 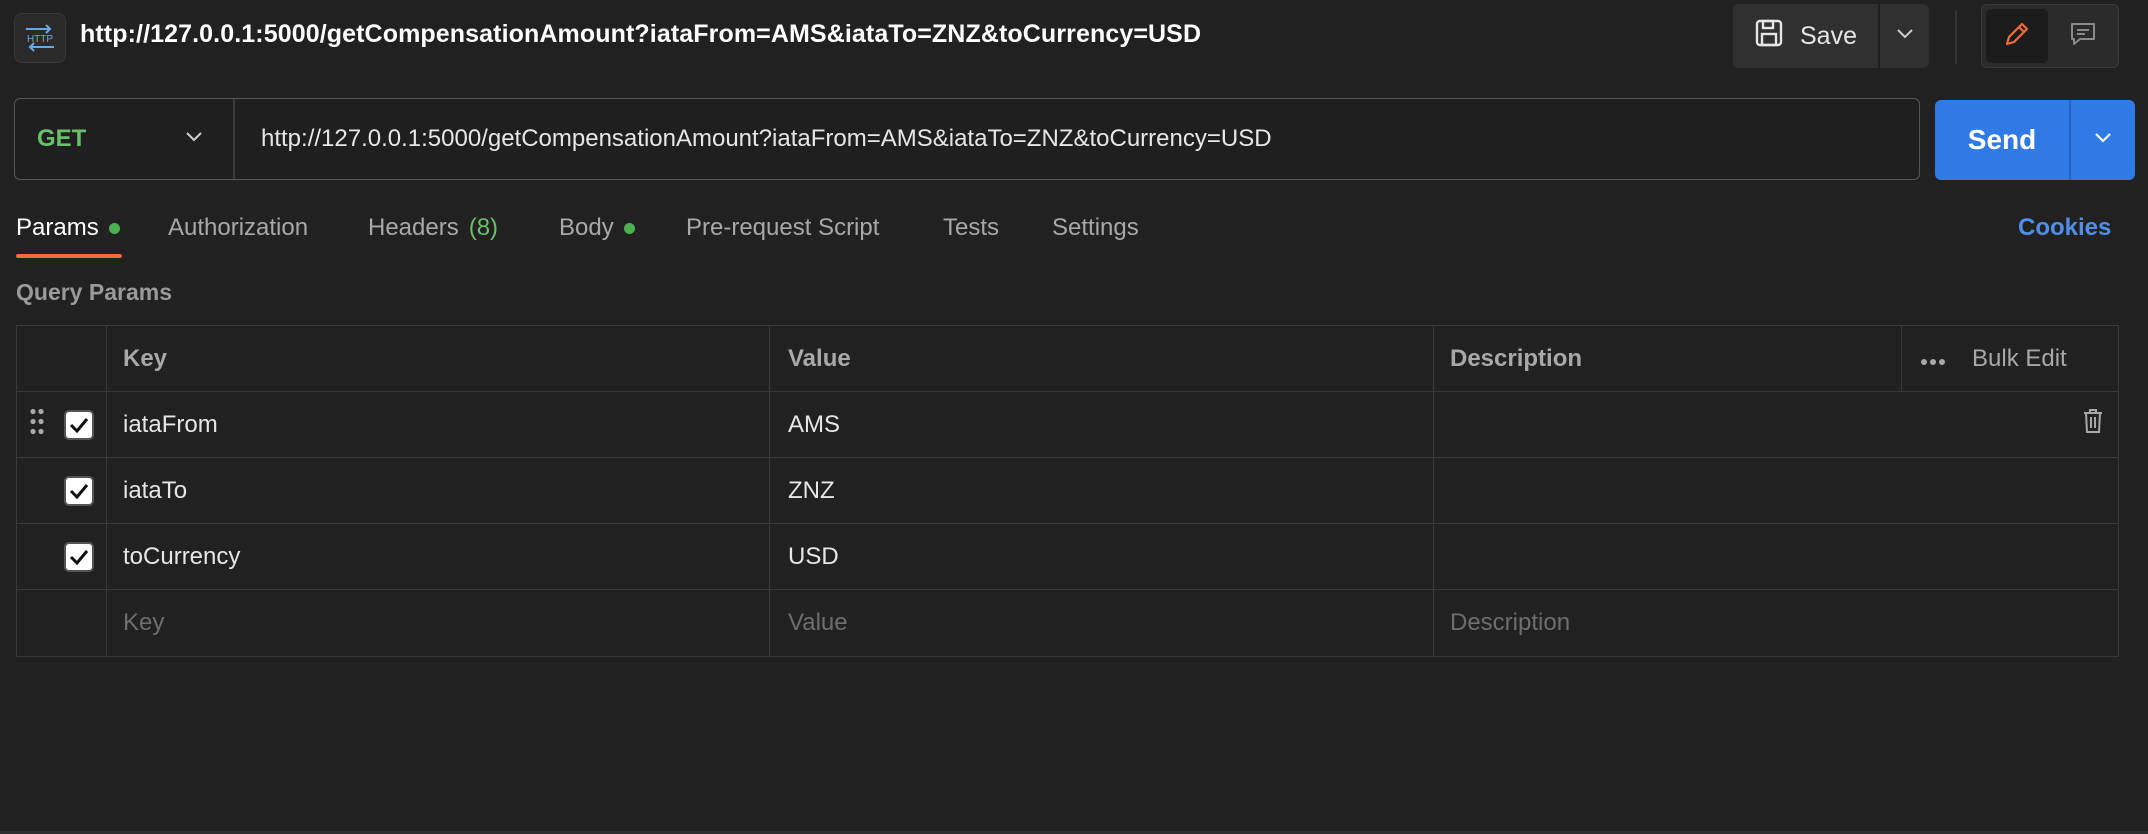 I want to click on drag-handle-icon, so click(x=37, y=424).